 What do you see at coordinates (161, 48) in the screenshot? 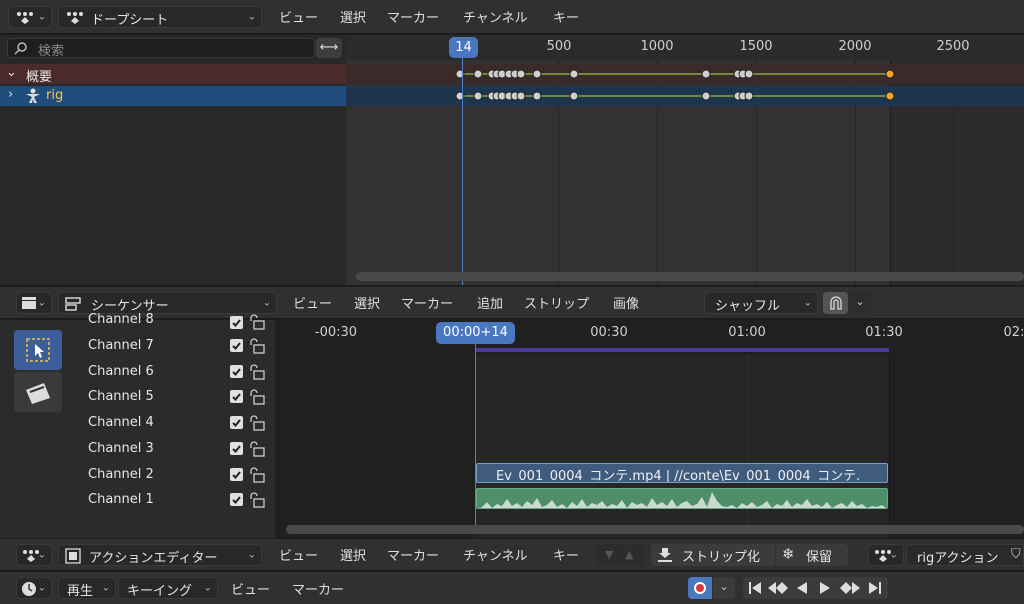
I see `search-input: 検索` at bounding box center [161, 48].